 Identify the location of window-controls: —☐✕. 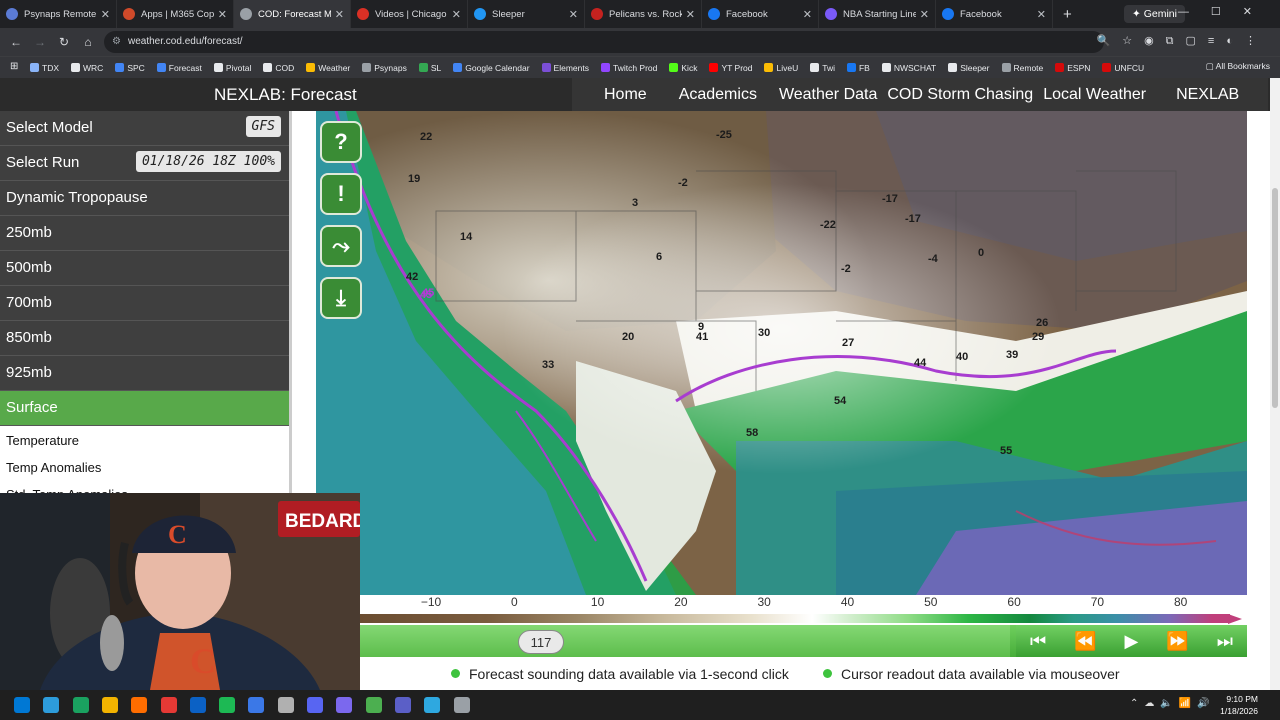
(1226, 11).